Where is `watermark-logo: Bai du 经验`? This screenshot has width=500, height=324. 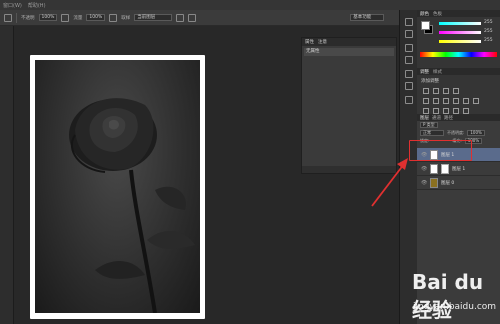
watermark-logo: Bai du 经验 is located at coordinates (456, 296).